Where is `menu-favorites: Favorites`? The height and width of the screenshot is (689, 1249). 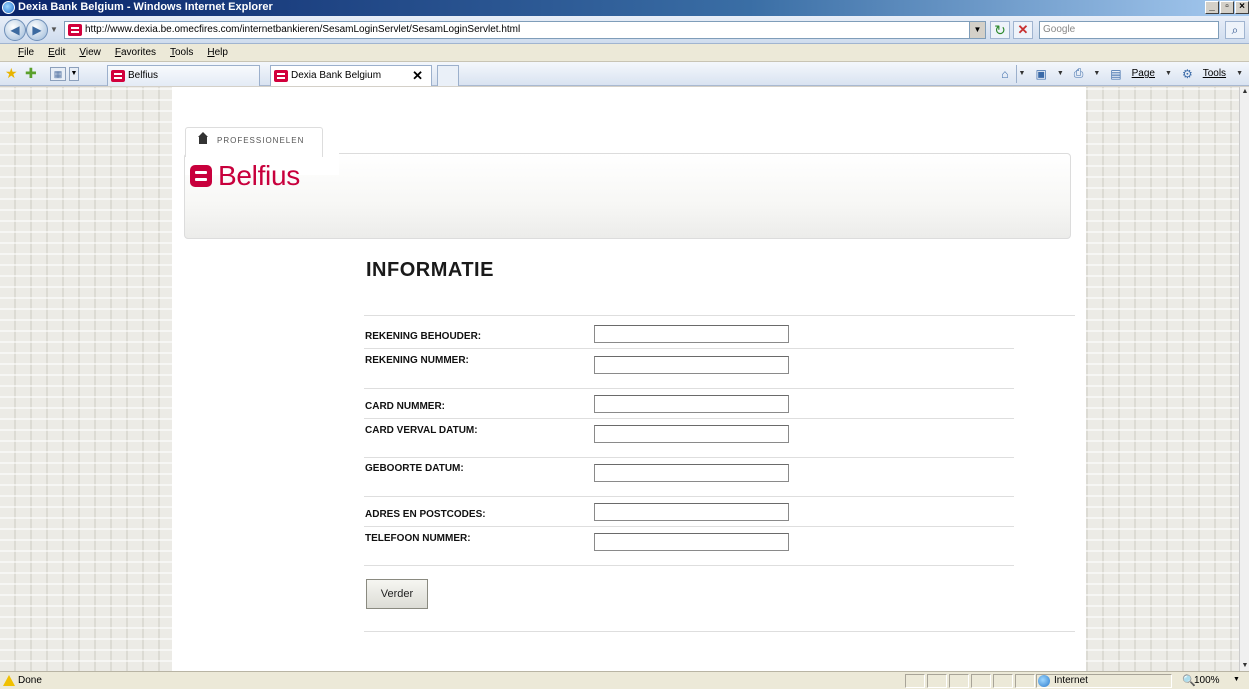 menu-favorites: Favorites is located at coordinates (135, 52).